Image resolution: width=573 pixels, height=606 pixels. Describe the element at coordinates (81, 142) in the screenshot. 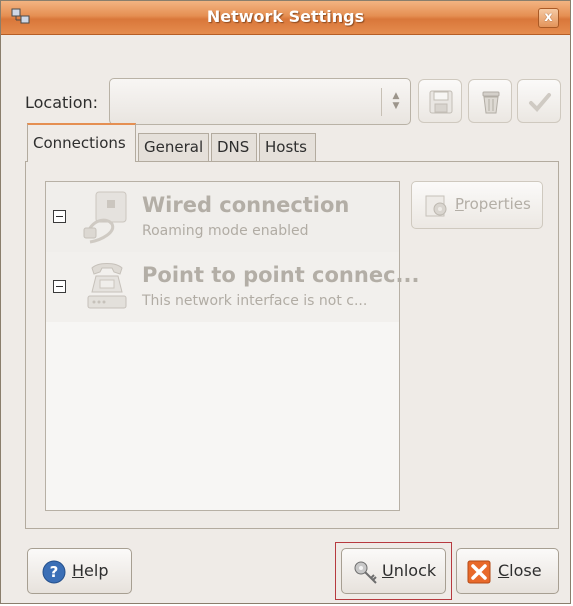

I see `tab-connections: Connections` at that location.